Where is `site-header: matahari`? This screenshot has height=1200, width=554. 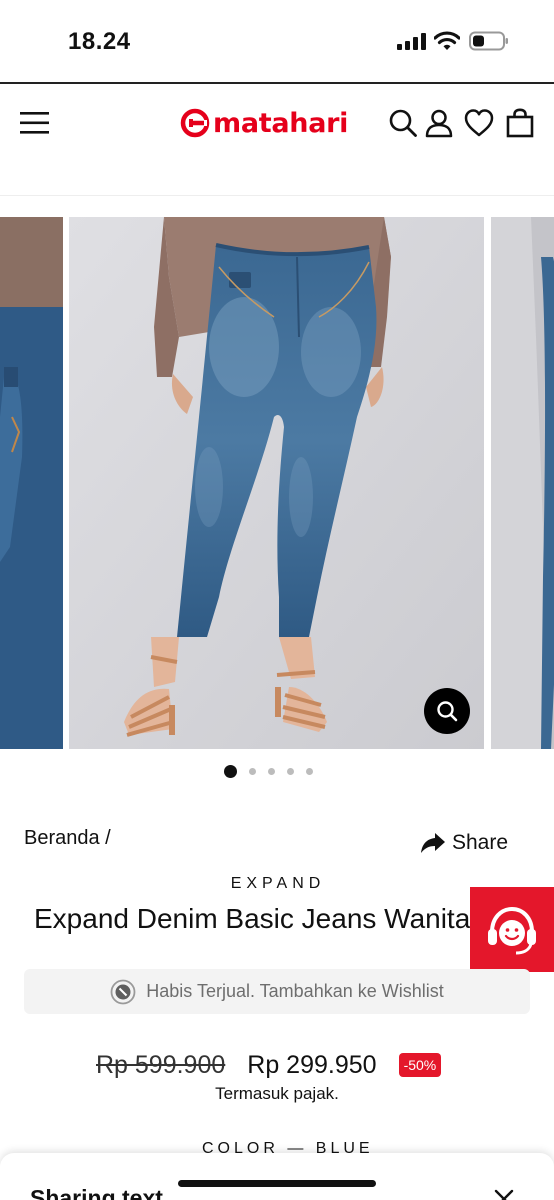
site-header: matahari is located at coordinates (277, 124).